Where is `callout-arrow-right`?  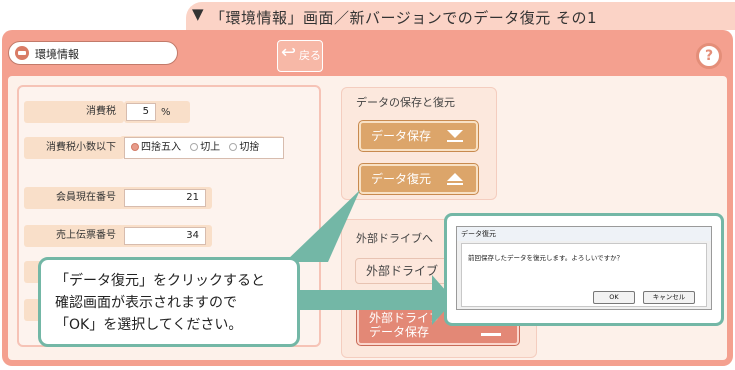 callout-arrow-right is located at coordinates (376, 300).